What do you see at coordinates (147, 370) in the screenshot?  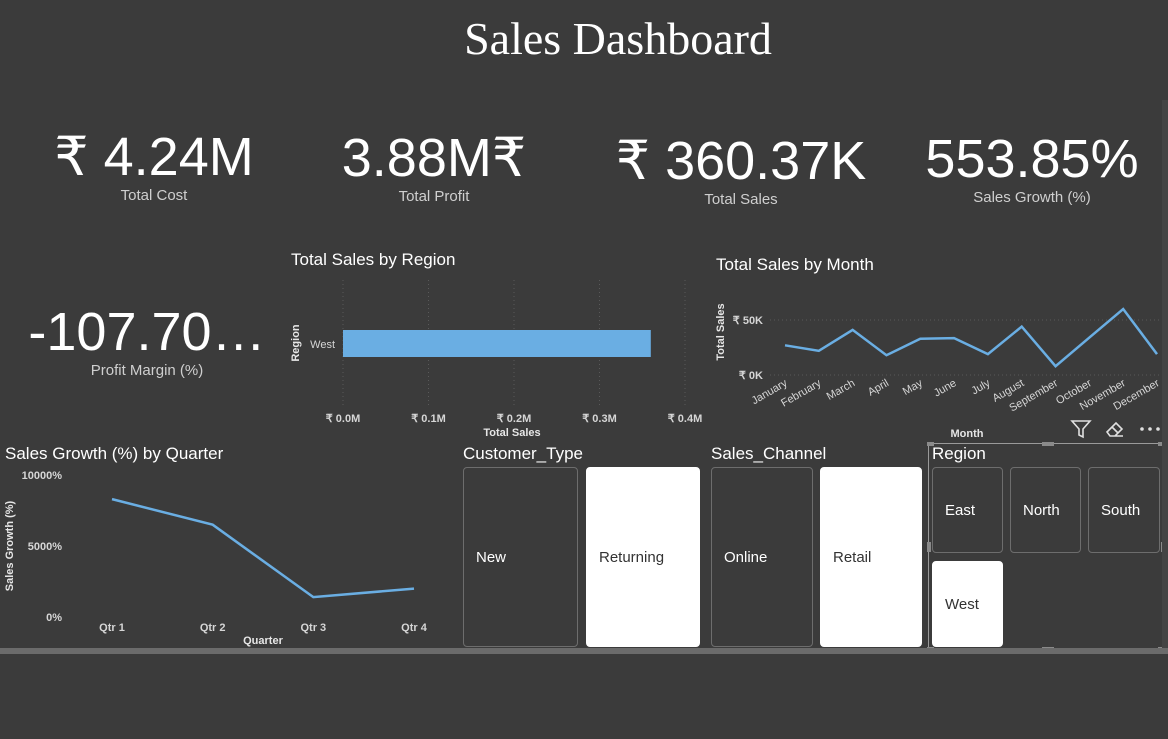 I see `kpi-label: Profit Margin (%)` at bounding box center [147, 370].